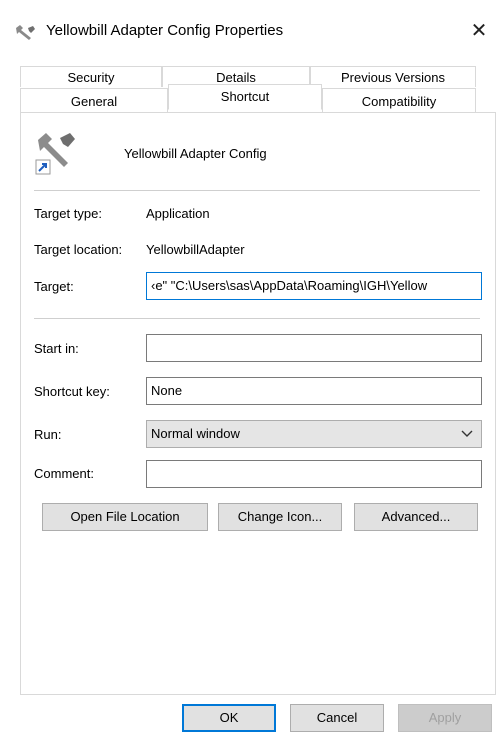 The height and width of the screenshot is (735, 502). What do you see at coordinates (229, 718) in the screenshot?
I see `ok-button: OK` at bounding box center [229, 718].